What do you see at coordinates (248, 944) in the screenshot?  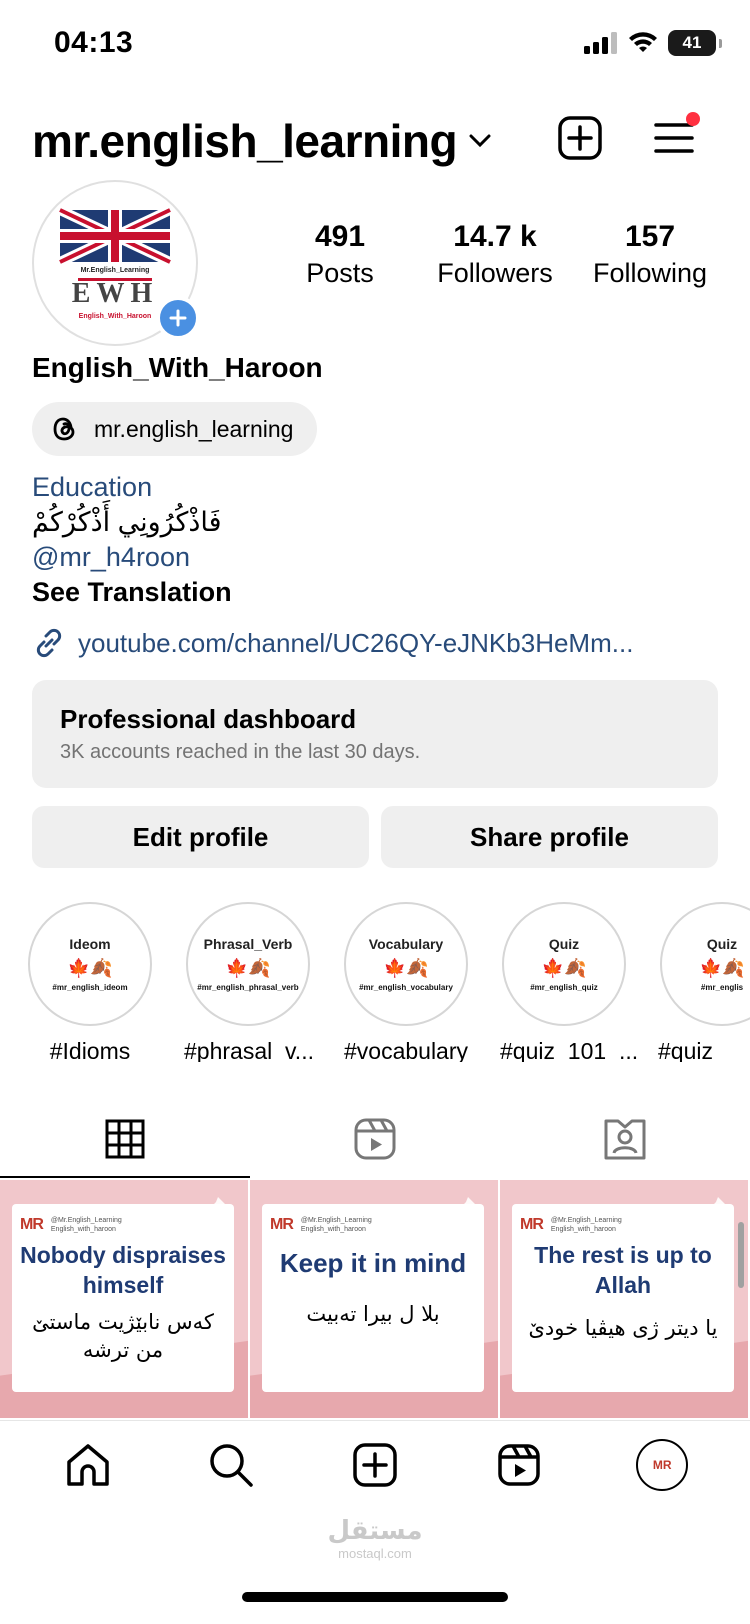 I see `highlight-title: Phrasal_Verb` at bounding box center [248, 944].